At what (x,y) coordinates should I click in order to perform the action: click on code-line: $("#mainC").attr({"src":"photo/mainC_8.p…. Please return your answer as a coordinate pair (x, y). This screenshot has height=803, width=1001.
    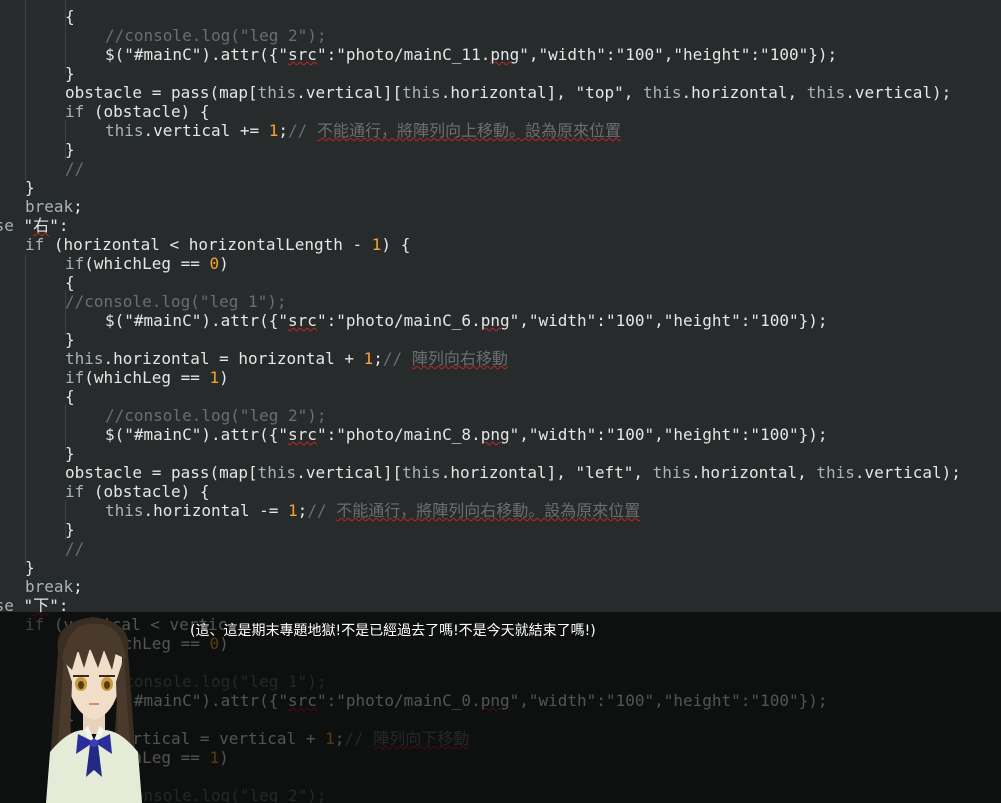
    Looking at the image, I should click on (466, 434).